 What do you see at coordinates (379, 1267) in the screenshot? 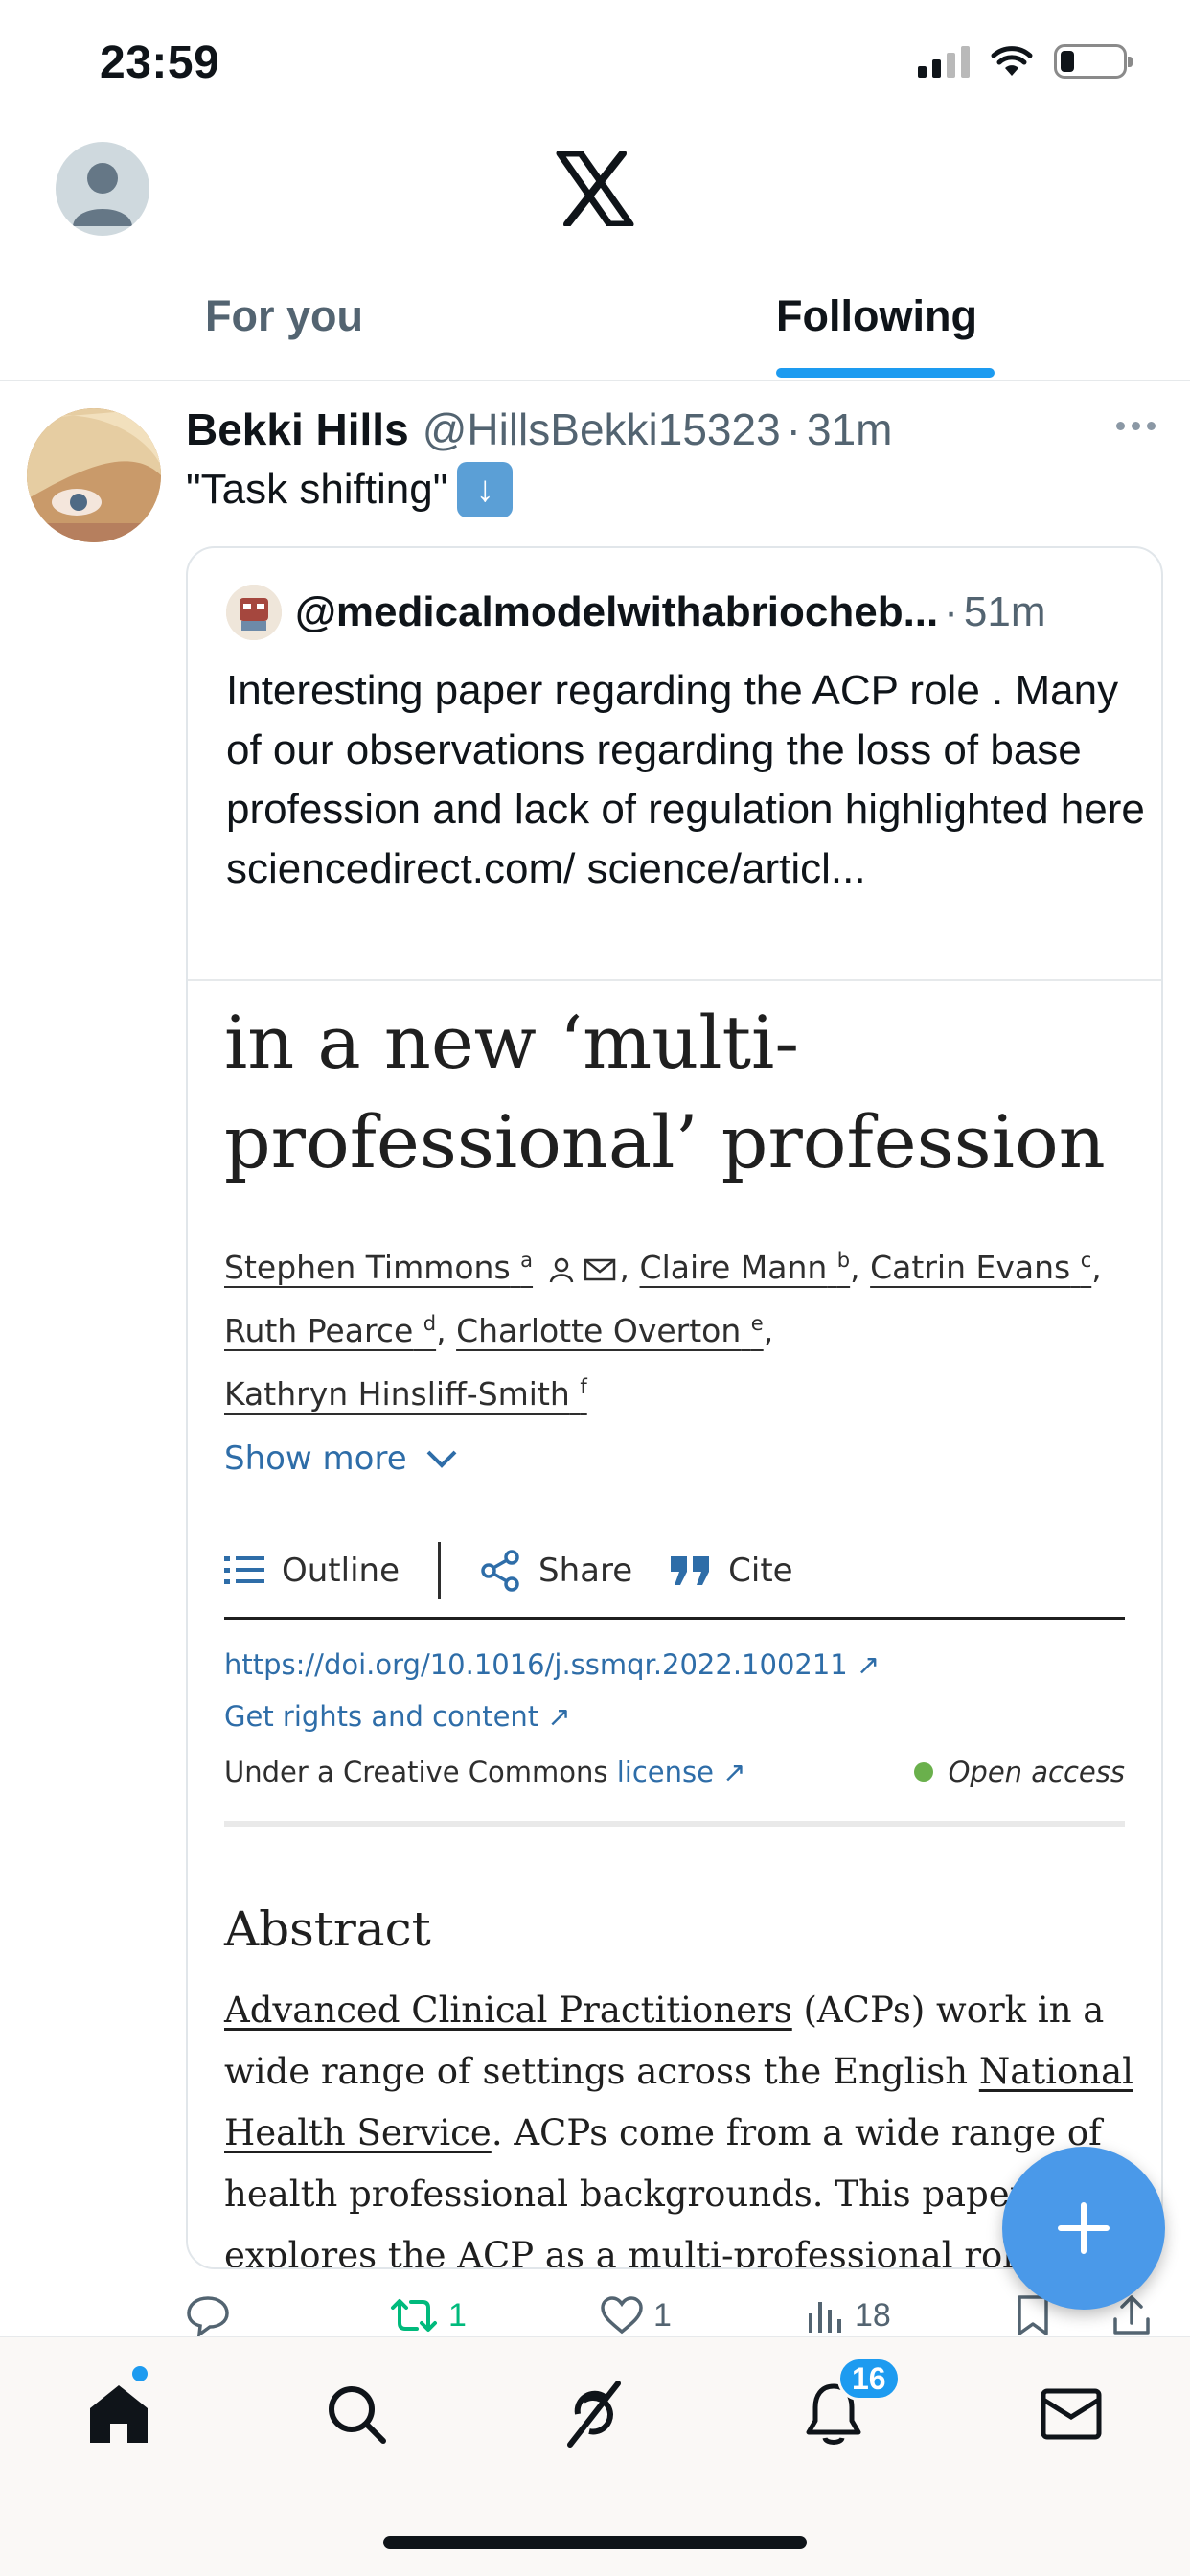
I see `author: Stephen Timmons a` at bounding box center [379, 1267].